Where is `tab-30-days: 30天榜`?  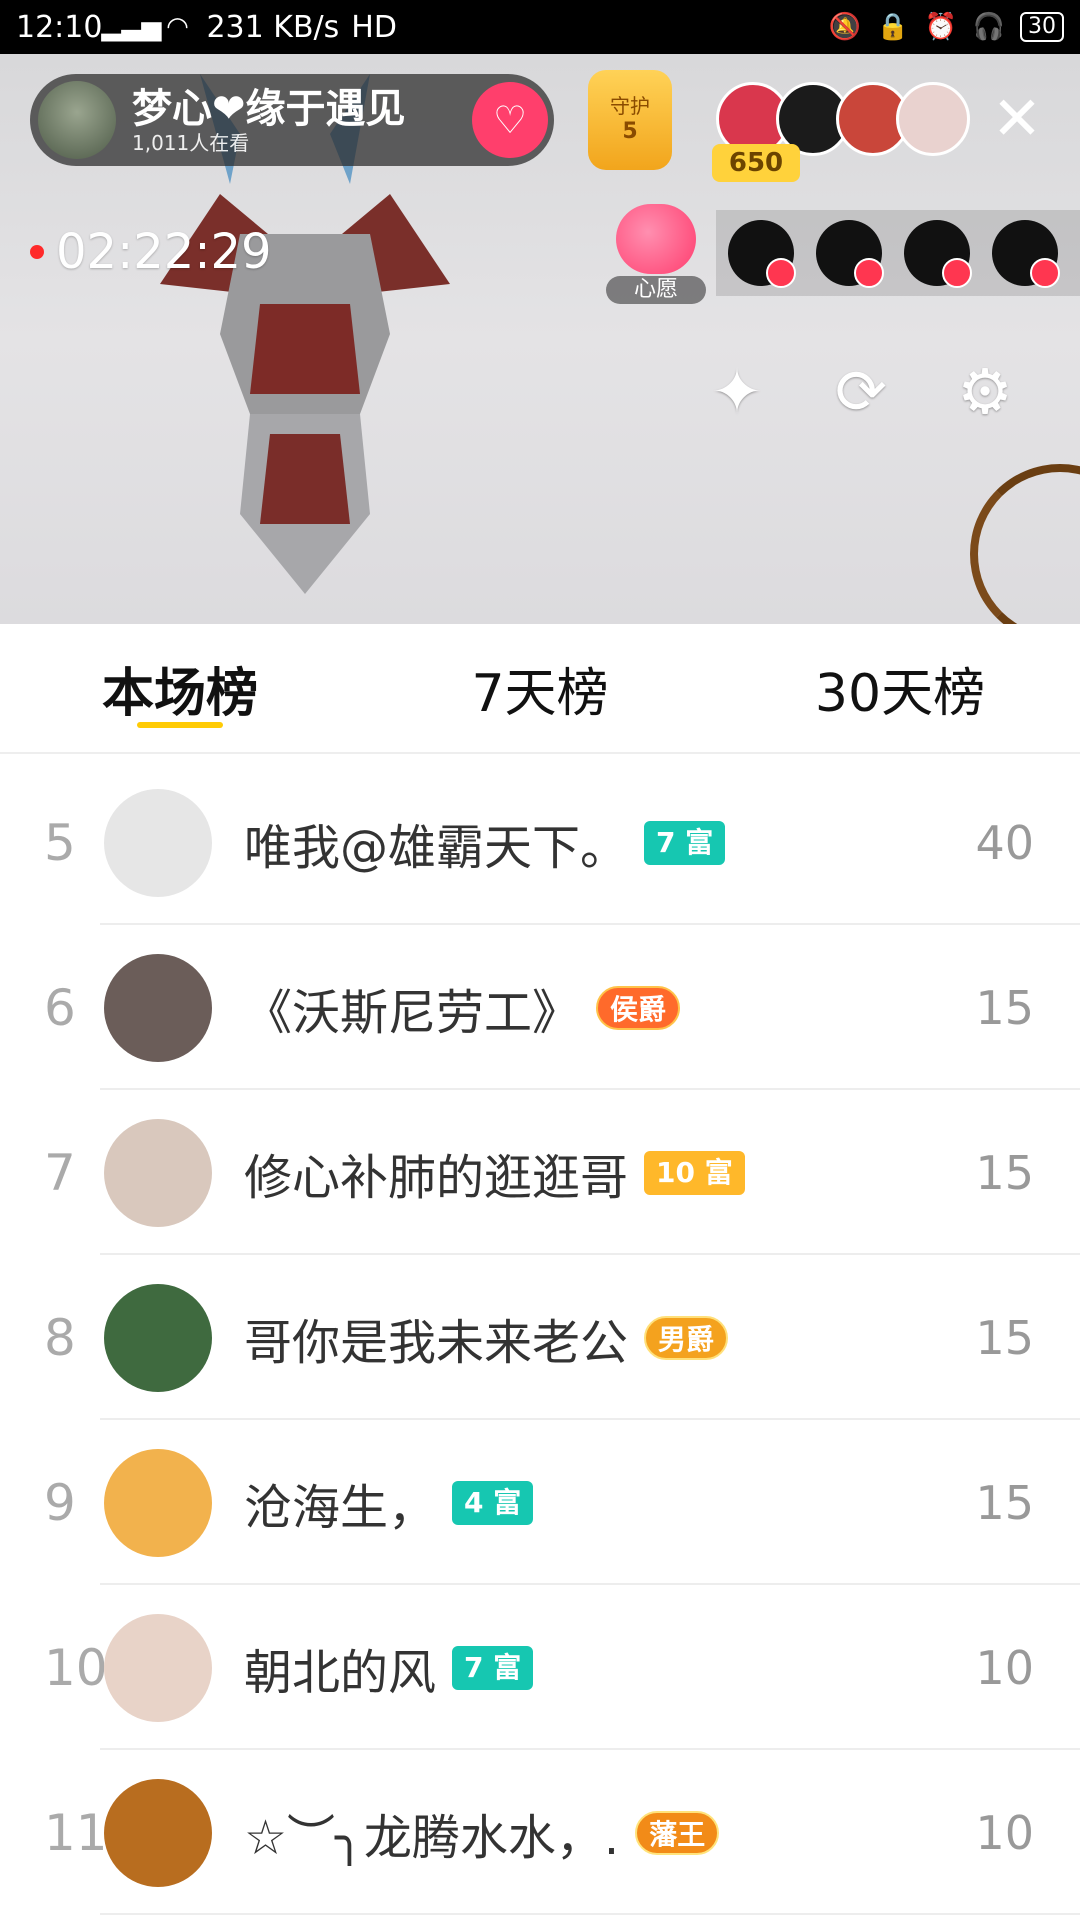 tab-30-days: 30天榜 is located at coordinates (900, 688).